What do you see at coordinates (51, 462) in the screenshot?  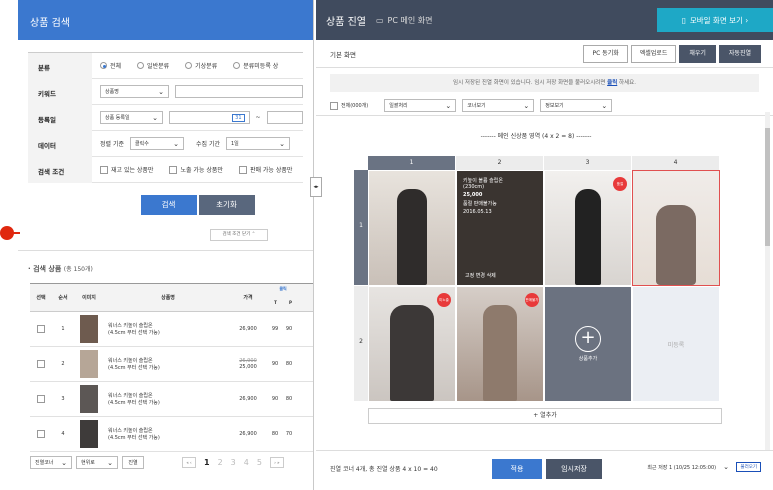 I see `corner-select: 진열코너 ⌄` at bounding box center [51, 462].